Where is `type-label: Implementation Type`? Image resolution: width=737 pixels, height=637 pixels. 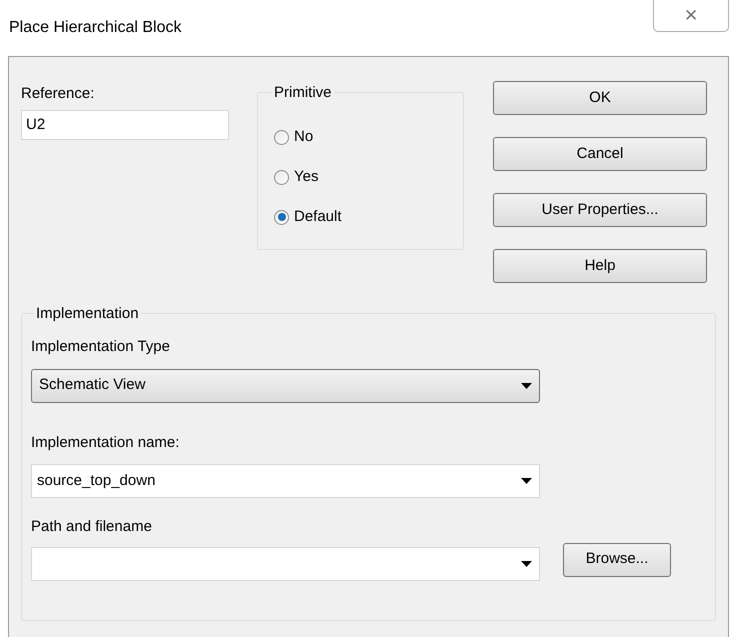 type-label: Implementation Type is located at coordinates (100, 347).